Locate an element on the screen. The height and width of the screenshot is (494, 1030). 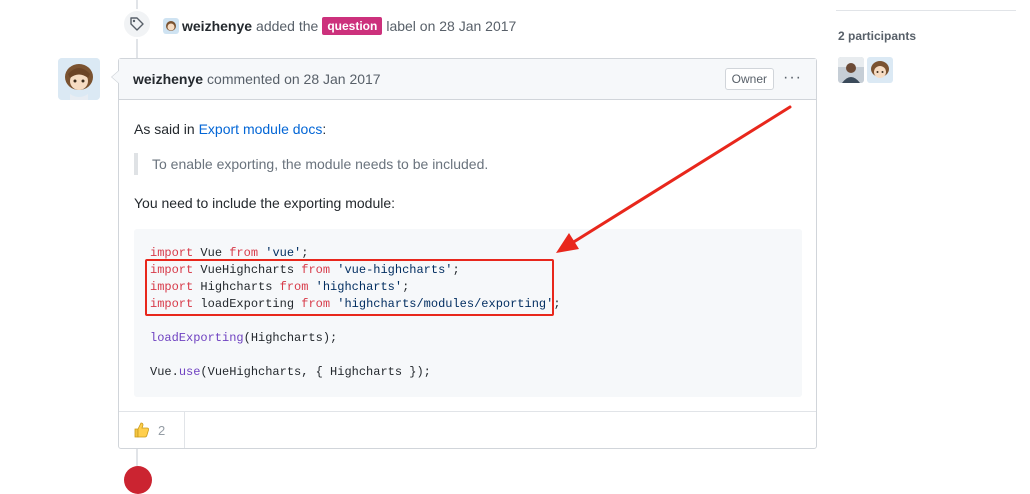
next-event-badge is located at coordinates (138, 480).